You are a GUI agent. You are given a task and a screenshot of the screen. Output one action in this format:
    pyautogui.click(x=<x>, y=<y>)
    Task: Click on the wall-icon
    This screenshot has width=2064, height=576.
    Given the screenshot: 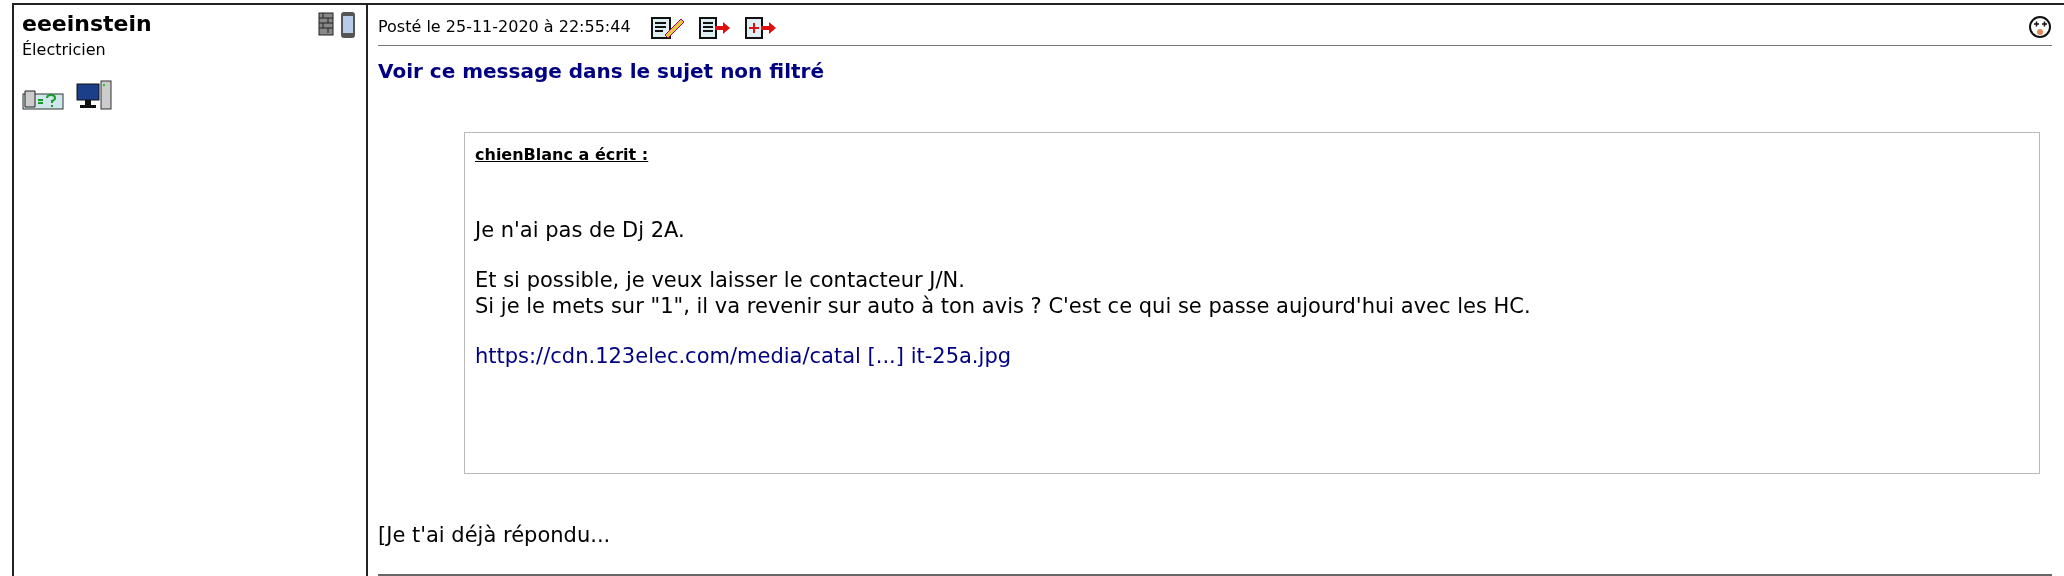 What is the action you would take?
    pyautogui.click(x=326, y=24)
    